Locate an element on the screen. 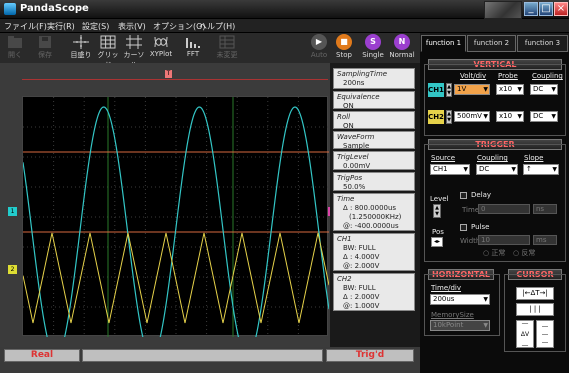 This screenshot has height=373, width=569. menu-run: 実行(R) is located at coordinates (61, 26).